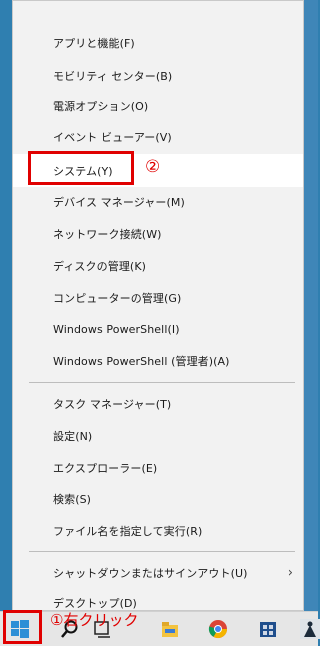 The width and height of the screenshot is (320, 646). Describe the element at coordinates (94, 620) in the screenshot. I see `annotation-step1: ①右クリック` at that location.